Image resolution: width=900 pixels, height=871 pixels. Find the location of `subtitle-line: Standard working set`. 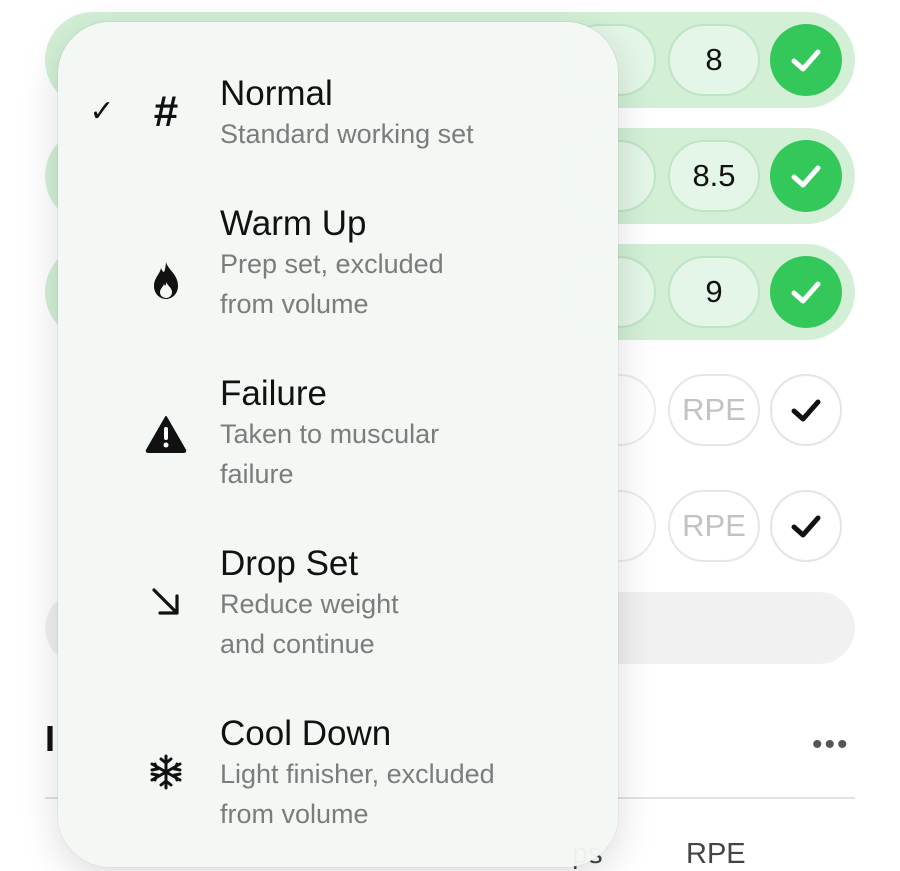

subtitle-line: Standard working set is located at coordinates (347, 134).